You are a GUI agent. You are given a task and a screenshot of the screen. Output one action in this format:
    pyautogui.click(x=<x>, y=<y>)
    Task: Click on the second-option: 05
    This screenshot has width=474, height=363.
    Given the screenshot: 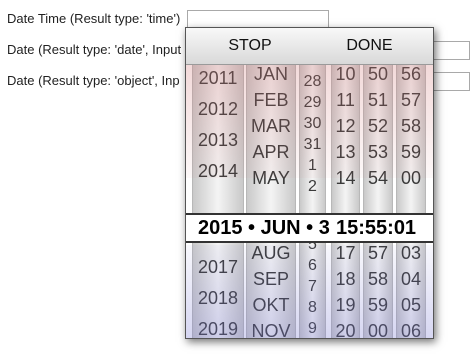 What is the action you would take?
    pyautogui.click(x=411, y=305)
    